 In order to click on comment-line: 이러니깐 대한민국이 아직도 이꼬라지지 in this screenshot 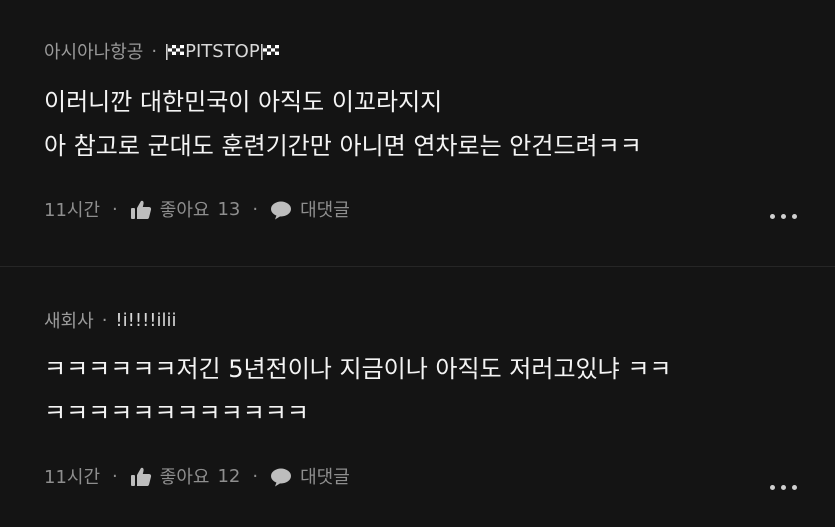, I will do `click(243, 102)`.